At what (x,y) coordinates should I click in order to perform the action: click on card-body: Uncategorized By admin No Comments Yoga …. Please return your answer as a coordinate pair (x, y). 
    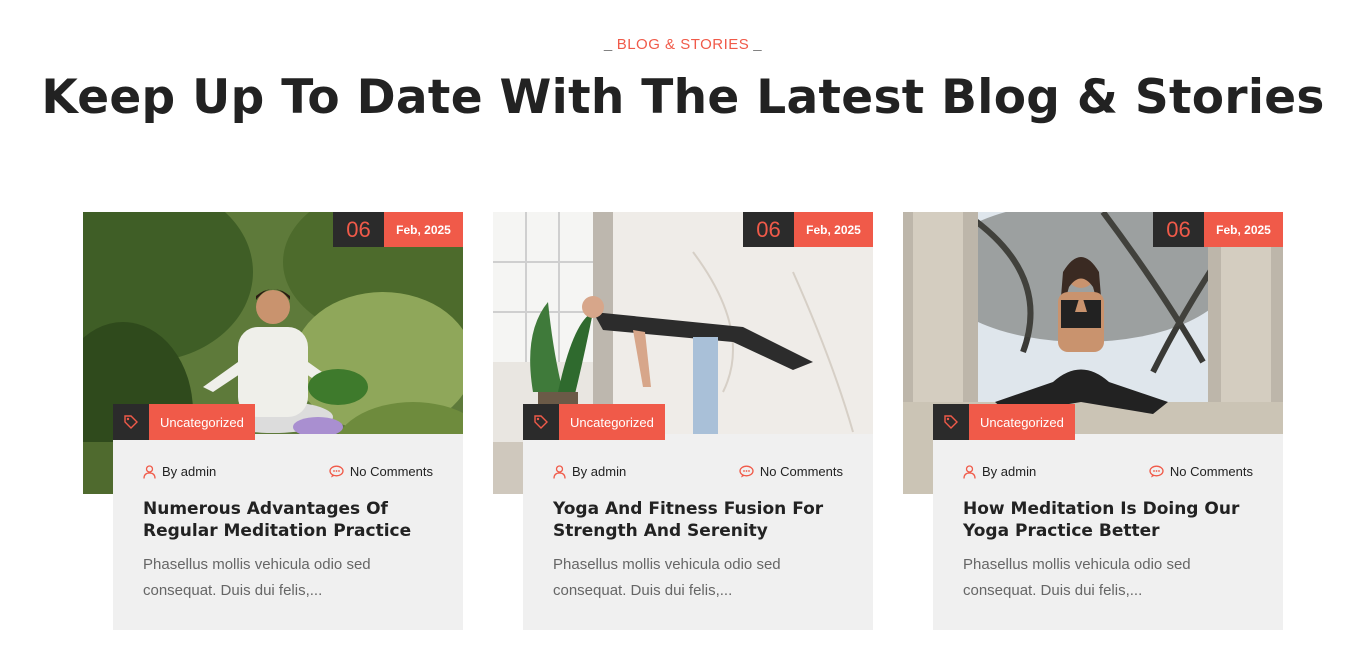
    Looking at the image, I should click on (698, 517).